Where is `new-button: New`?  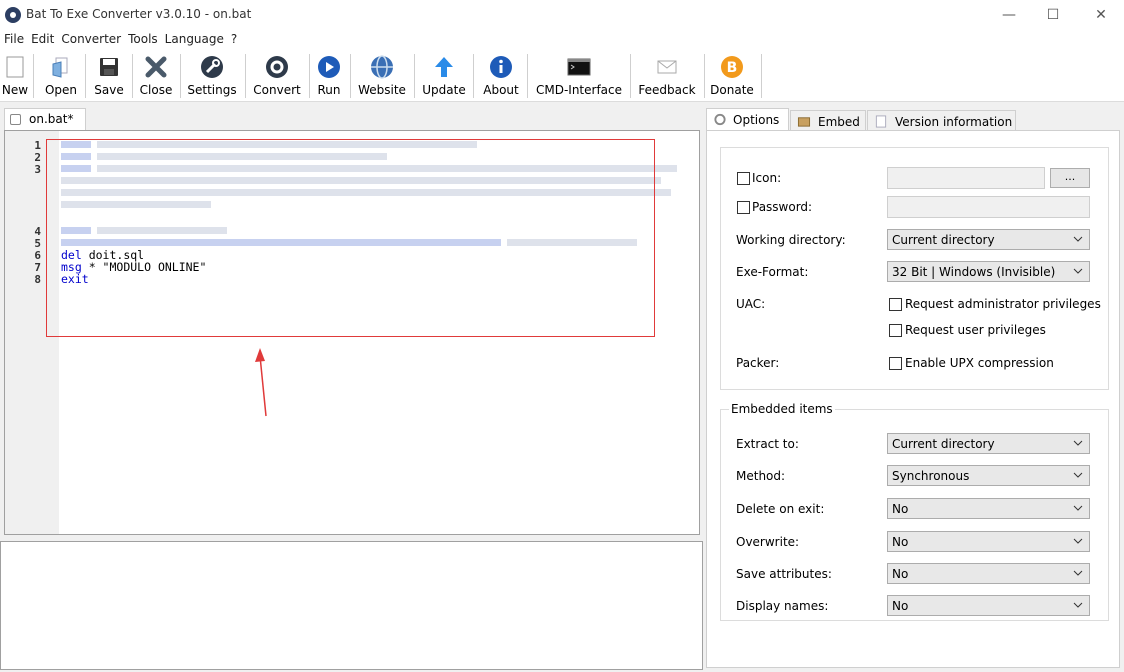
new-button: New is located at coordinates (15, 76).